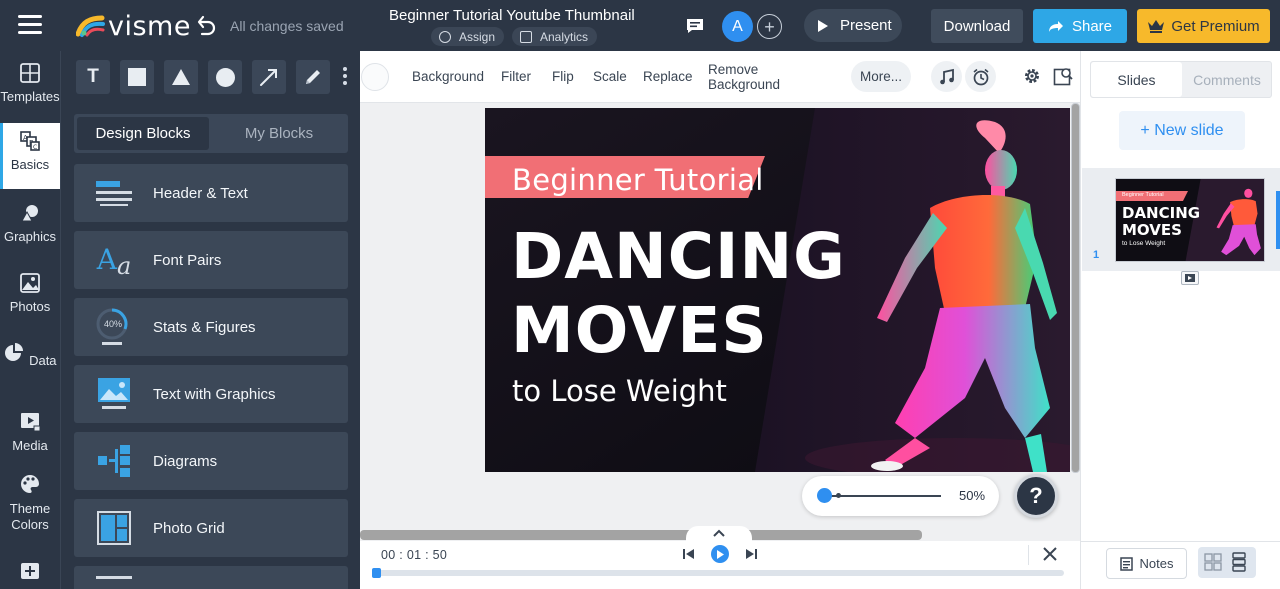 This screenshot has width=1280, height=589. What do you see at coordinates (1156, 563) in the screenshot?
I see `notes-label: Notes` at bounding box center [1156, 563].